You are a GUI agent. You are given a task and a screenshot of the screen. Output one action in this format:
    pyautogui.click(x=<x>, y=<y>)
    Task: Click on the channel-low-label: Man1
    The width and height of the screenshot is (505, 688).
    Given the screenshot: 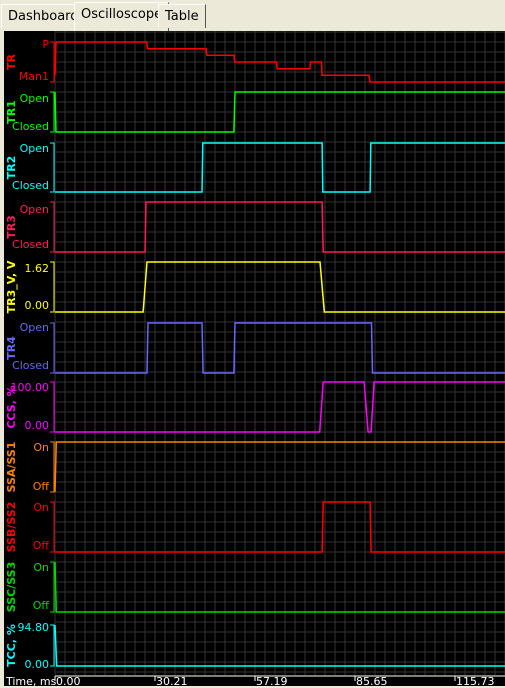 What is the action you would take?
    pyautogui.click(x=34, y=76)
    